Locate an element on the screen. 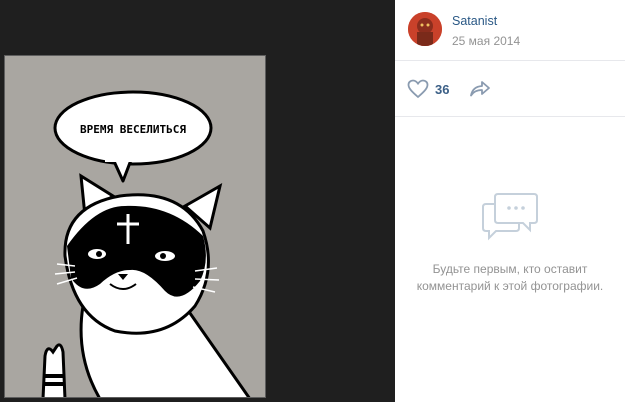  share-button is located at coordinates (480, 91).